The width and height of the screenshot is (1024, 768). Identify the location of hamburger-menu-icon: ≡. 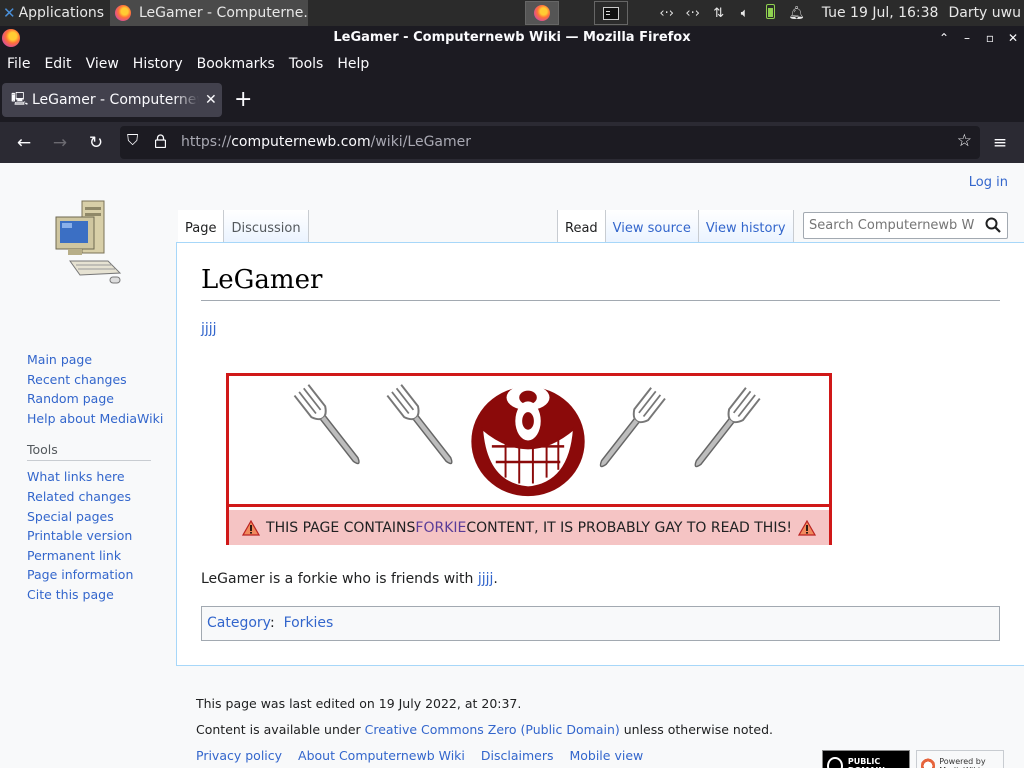
(1000, 143).